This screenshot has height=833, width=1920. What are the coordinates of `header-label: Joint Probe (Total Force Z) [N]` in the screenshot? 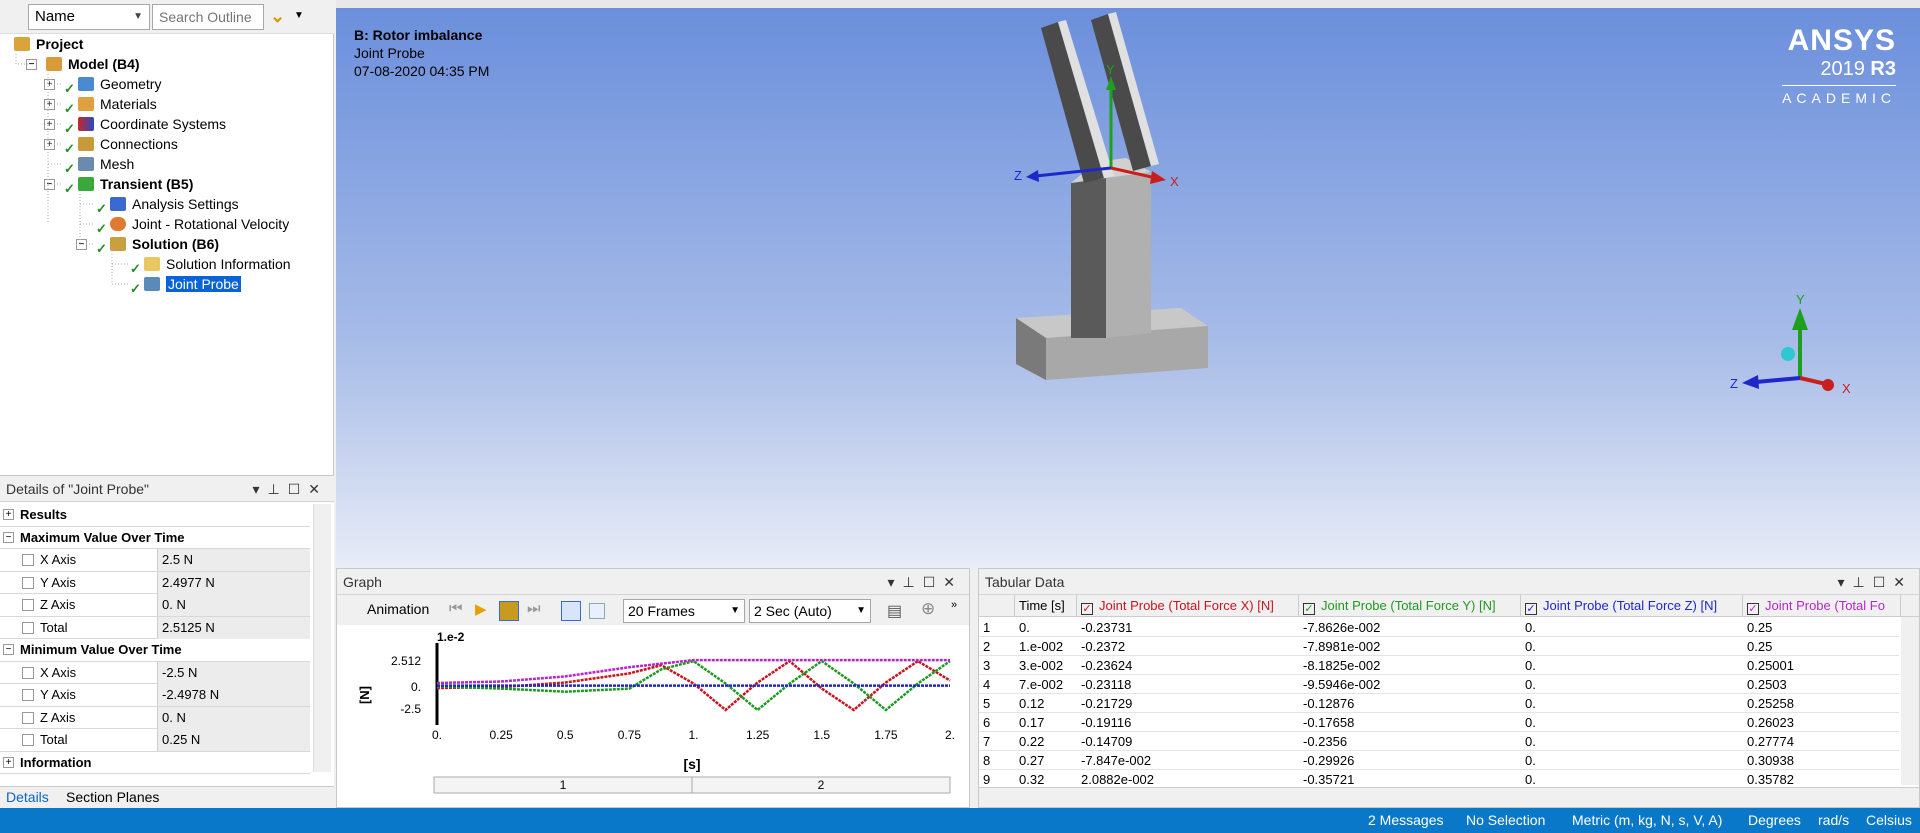 It's located at (1630, 605).